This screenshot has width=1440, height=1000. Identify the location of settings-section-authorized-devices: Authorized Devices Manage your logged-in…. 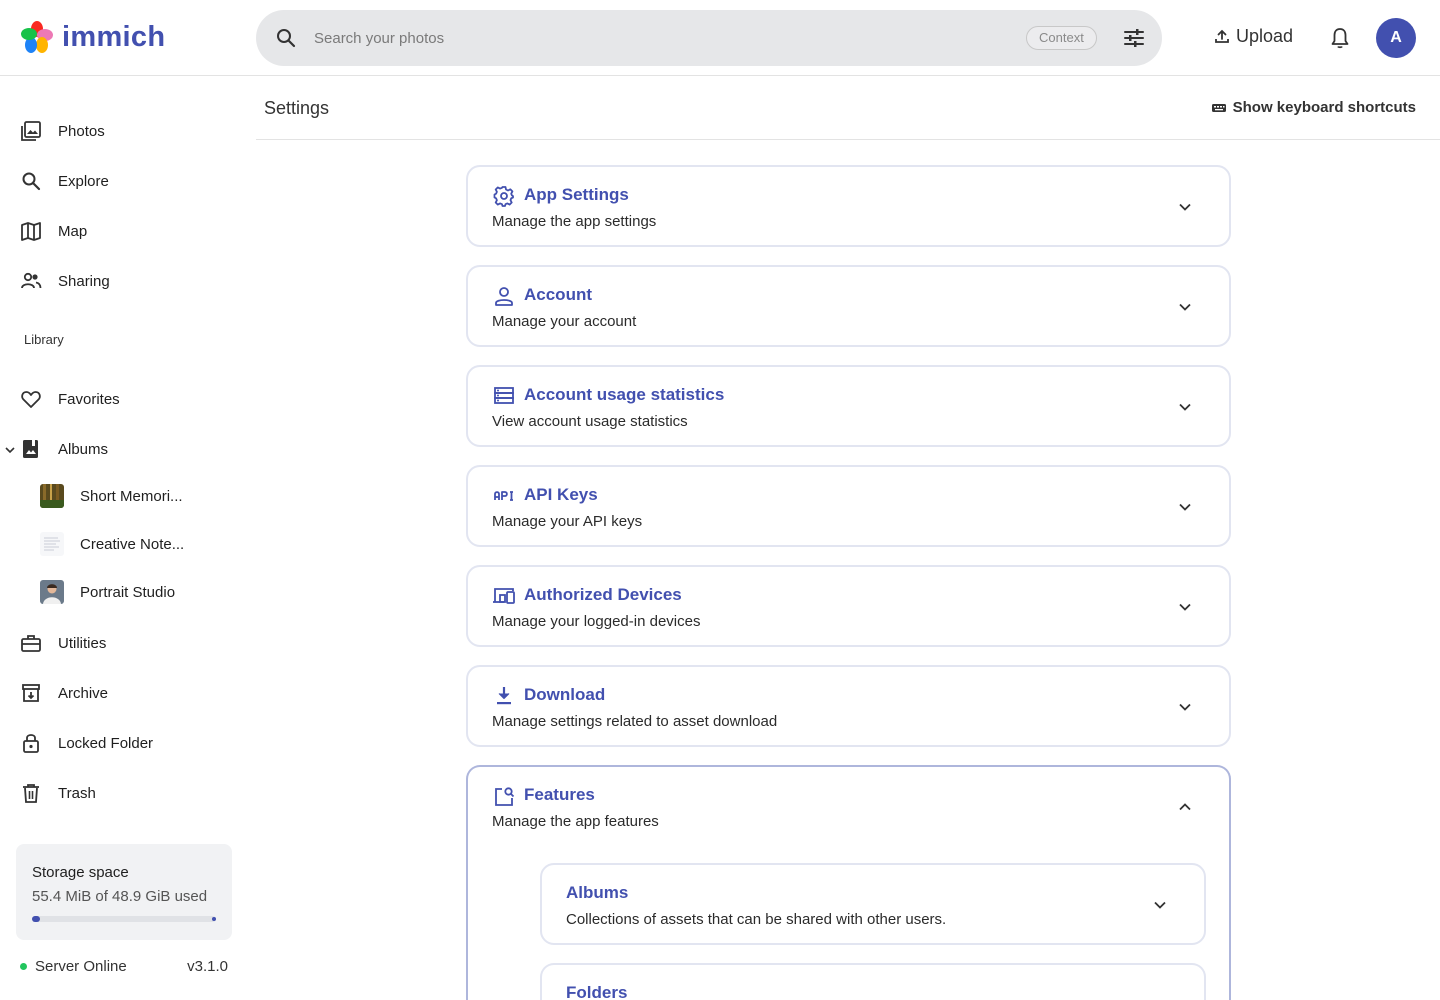
(848, 606).